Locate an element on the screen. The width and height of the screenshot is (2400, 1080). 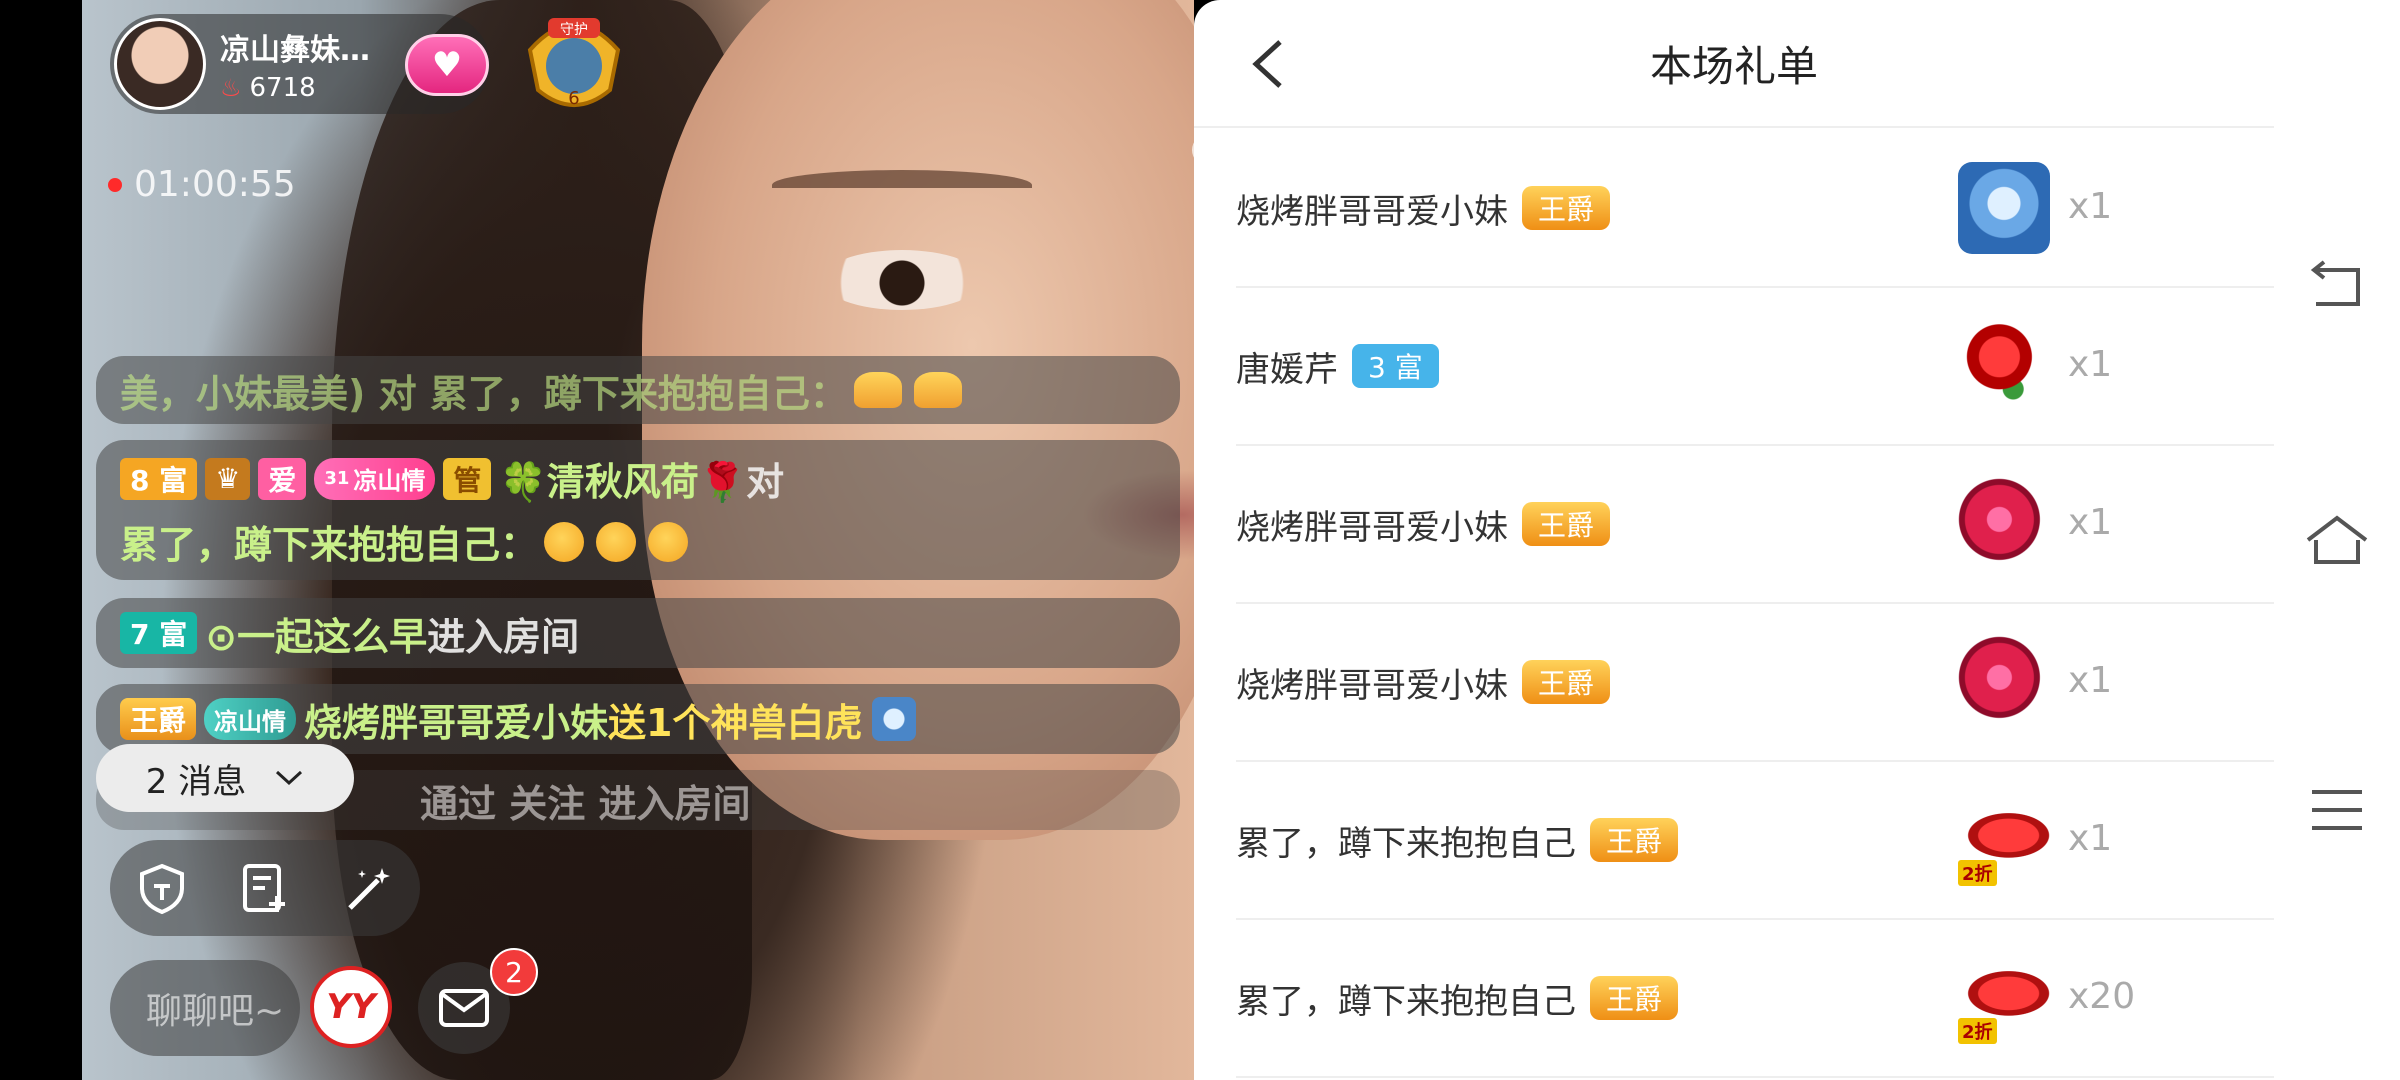
recording-dot-icon is located at coordinates (115, 184).